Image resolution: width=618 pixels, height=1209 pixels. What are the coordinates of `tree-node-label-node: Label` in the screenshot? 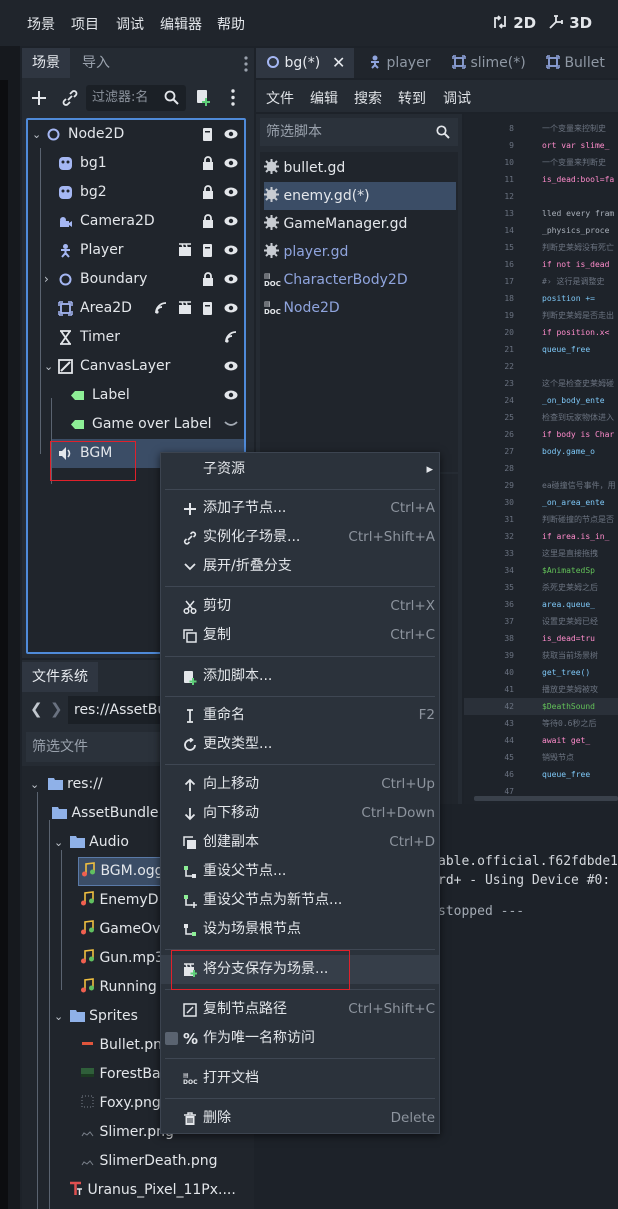 It's located at (136, 395).